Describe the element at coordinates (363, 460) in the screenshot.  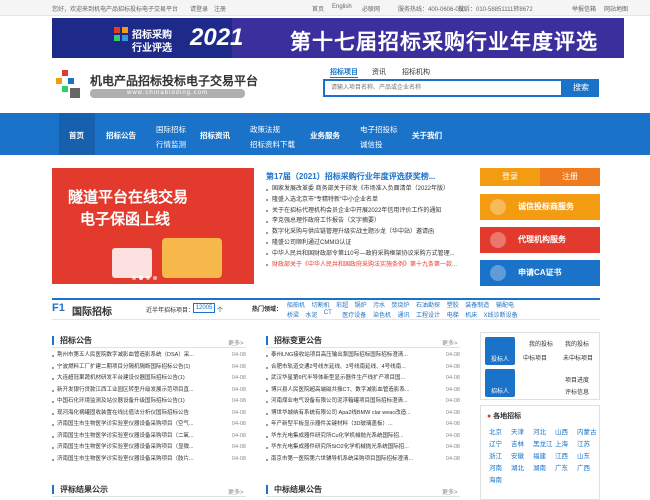
I see `list-item: 南京市第一医院第六世辅导机系统采购项目国际招标澄清... 04-08` at that location.